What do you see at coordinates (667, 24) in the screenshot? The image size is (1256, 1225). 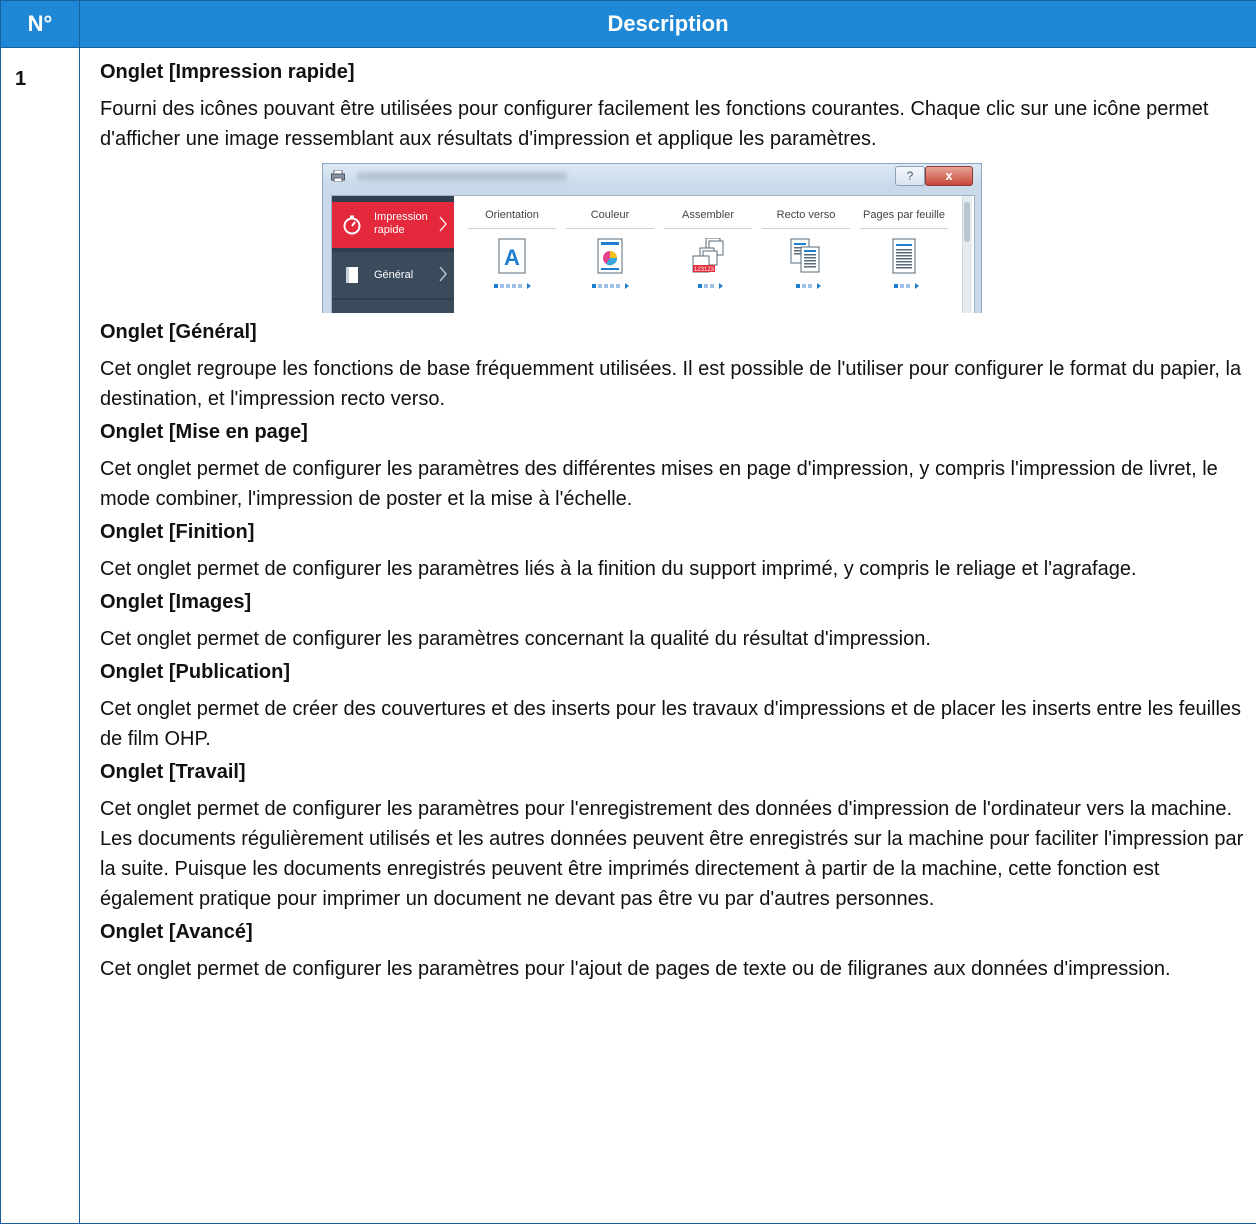 I see `header-description: Description` at bounding box center [667, 24].